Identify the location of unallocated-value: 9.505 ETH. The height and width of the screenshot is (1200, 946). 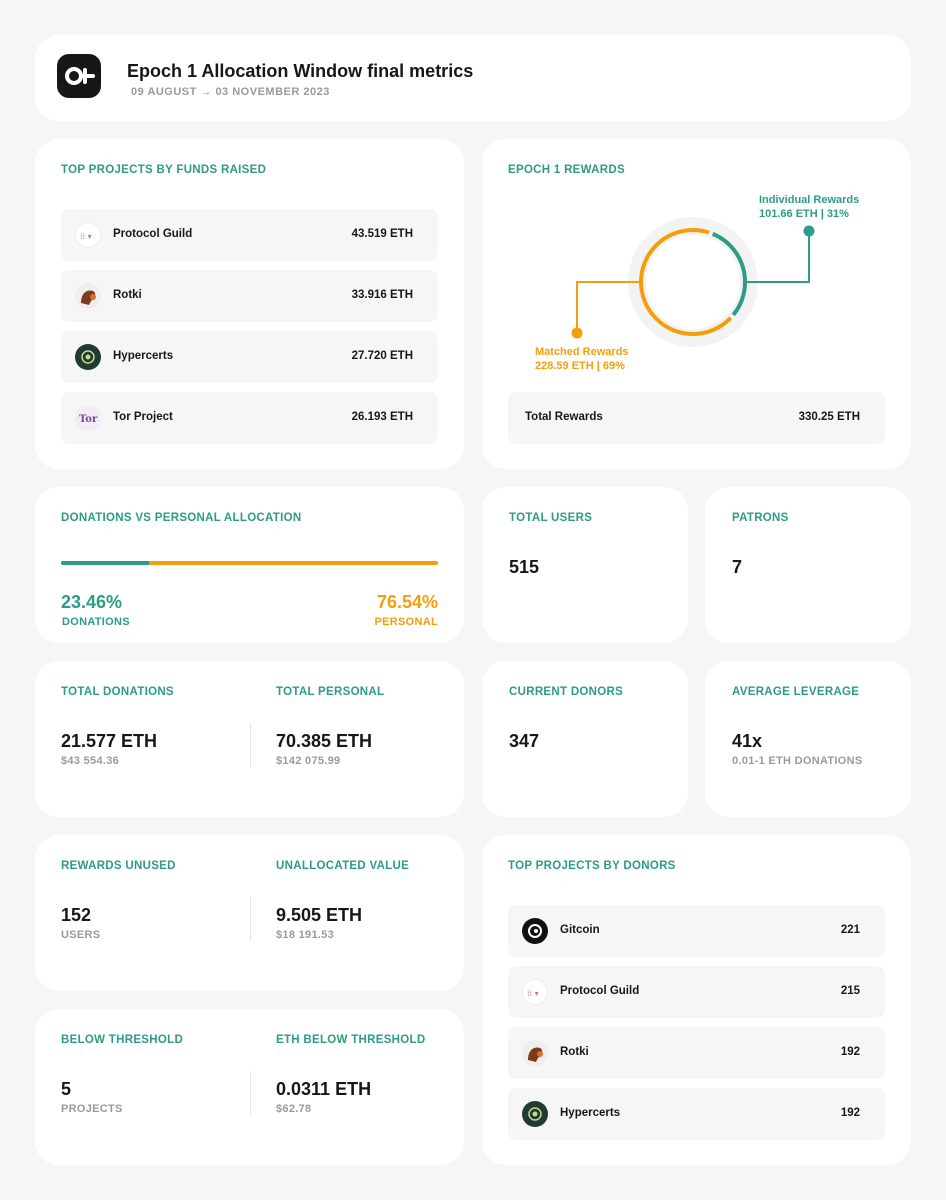
(319, 915).